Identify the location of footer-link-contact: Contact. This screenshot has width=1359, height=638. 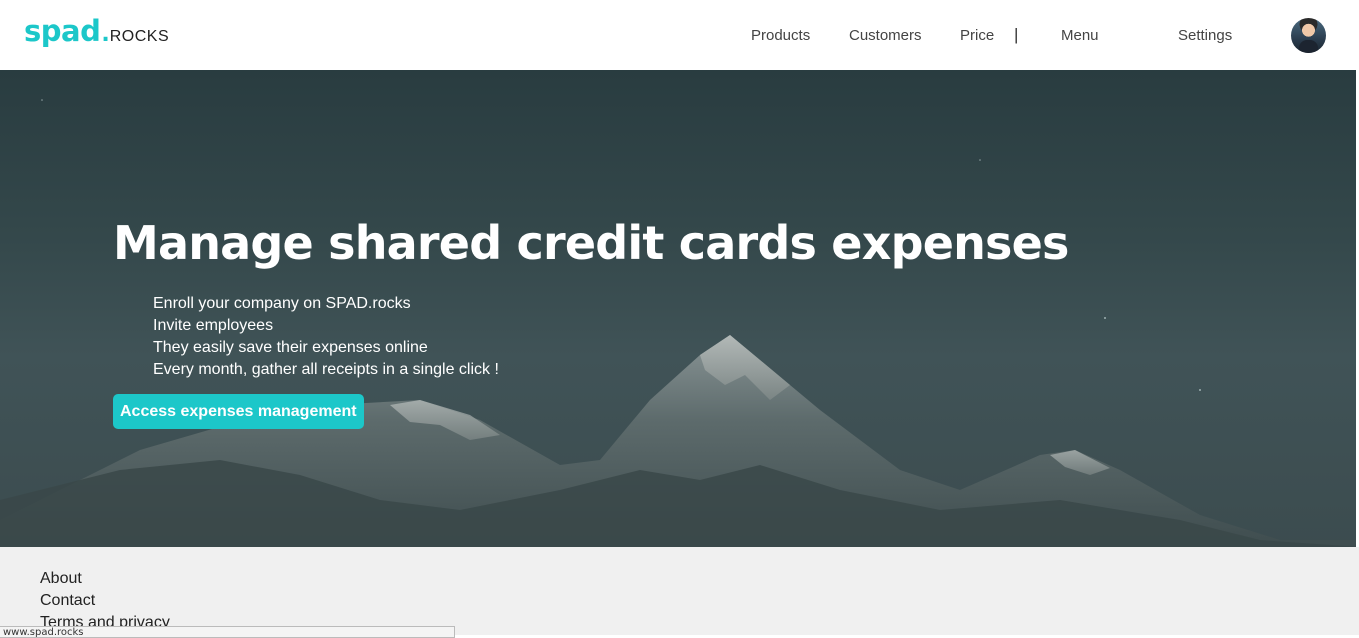
(105, 601).